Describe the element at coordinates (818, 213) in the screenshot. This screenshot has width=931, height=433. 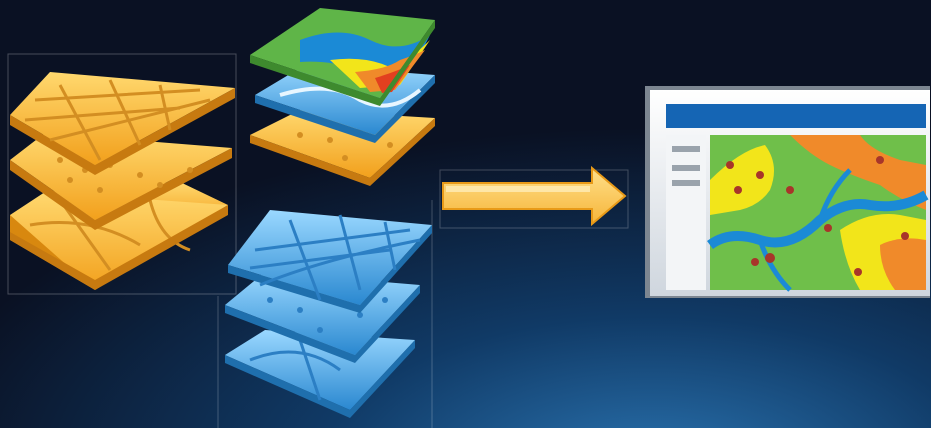
I see `map-view` at that location.